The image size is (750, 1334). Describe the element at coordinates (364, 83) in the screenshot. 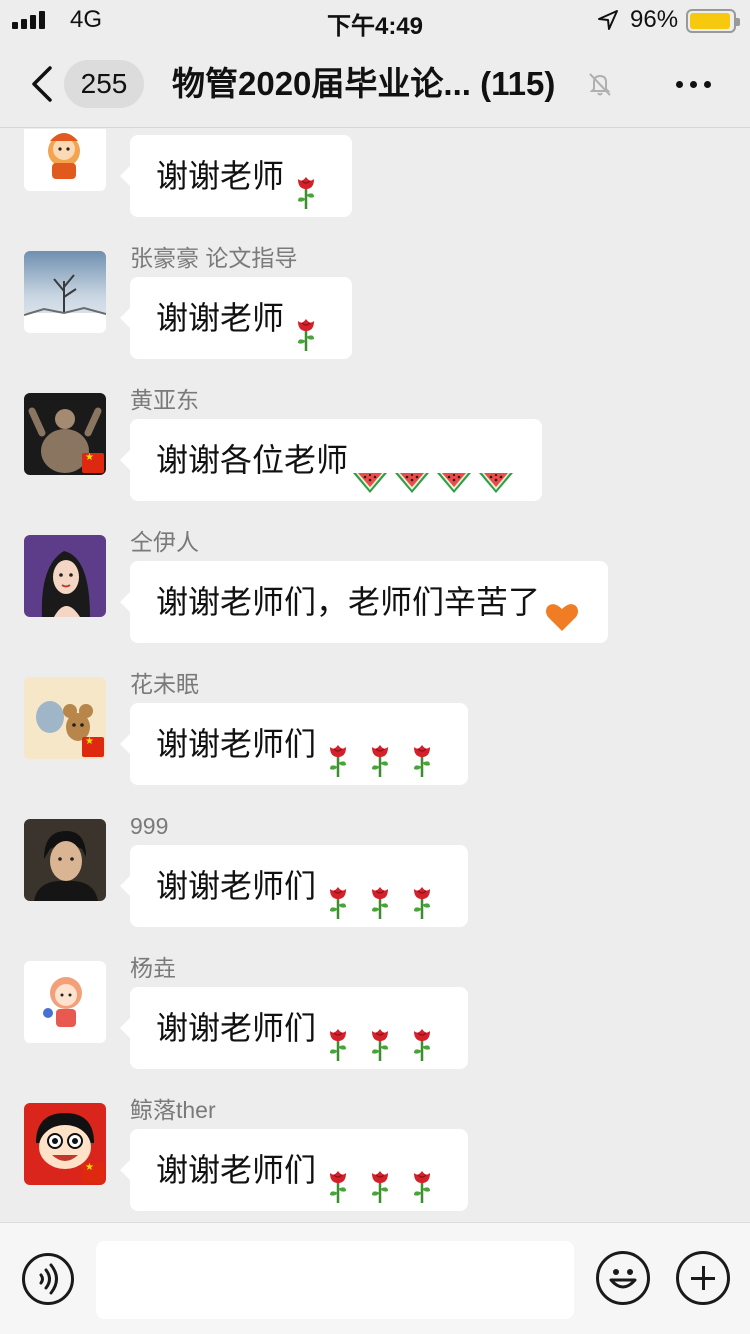

I see `chat-title: 物管2020届毕业论... (115)` at that location.